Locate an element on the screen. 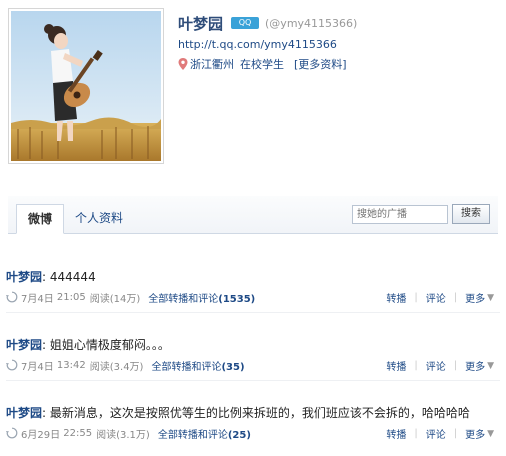 The width and height of the screenshot is (506, 456). post-meta: 6月29日 22:55 阅读(3.1万) 全部转播和评论(25) is located at coordinates (128, 433).